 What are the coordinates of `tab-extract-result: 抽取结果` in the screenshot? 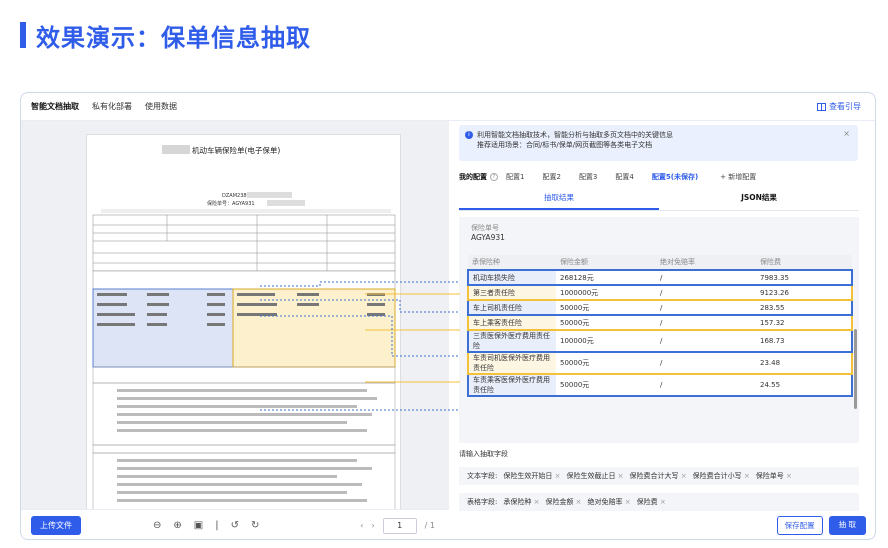 It's located at (559, 199).